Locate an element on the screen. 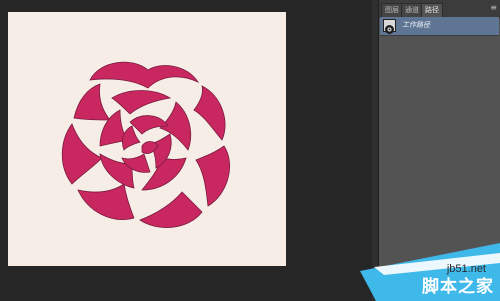  tab-paths: 路径 is located at coordinates (432, 10).